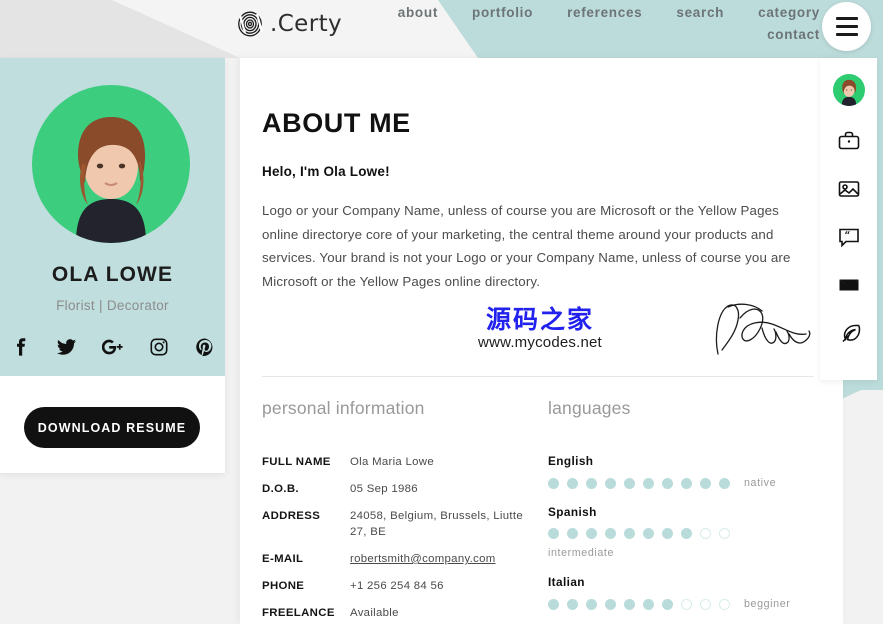 The height and width of the screenshot is (624, 883). I want to click on quote-bubble-icon: “, so click(849, 237).